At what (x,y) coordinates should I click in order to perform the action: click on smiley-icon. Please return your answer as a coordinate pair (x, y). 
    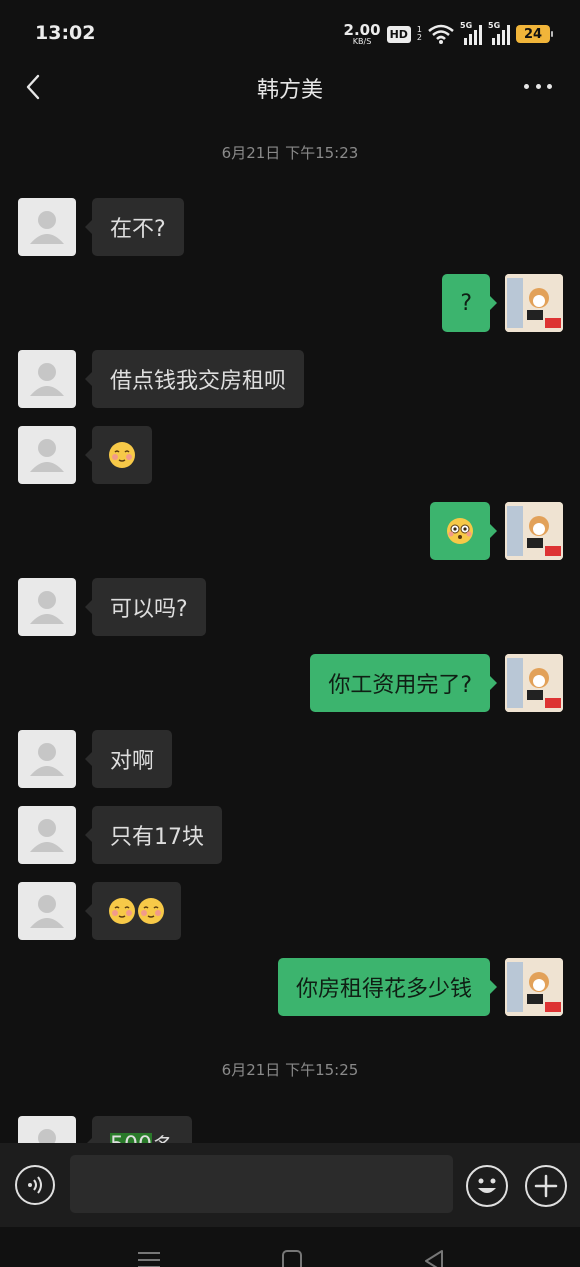
    Looking at the image, I should click on (487, 1185).